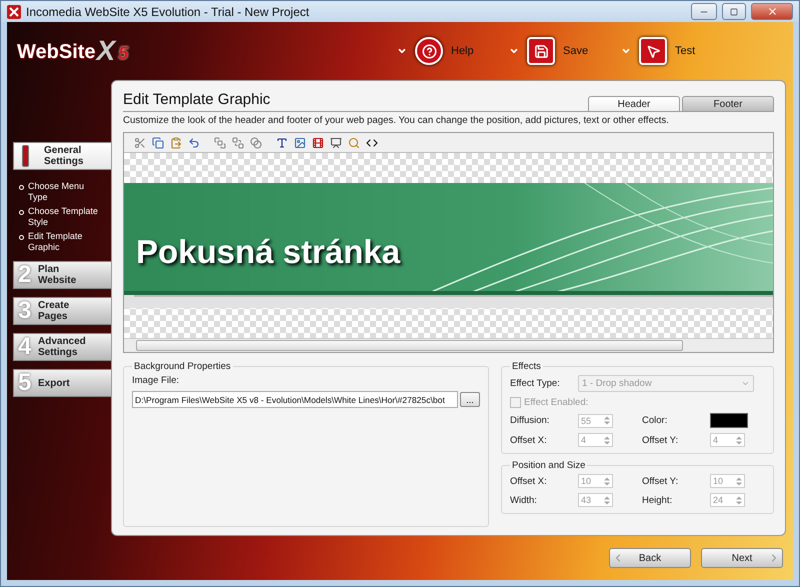 This screenshot has width=800, height=587. What do you see at coordinates (25, 156) in the screenshot?
I see `step-marker` at bounding box center [25, 156].